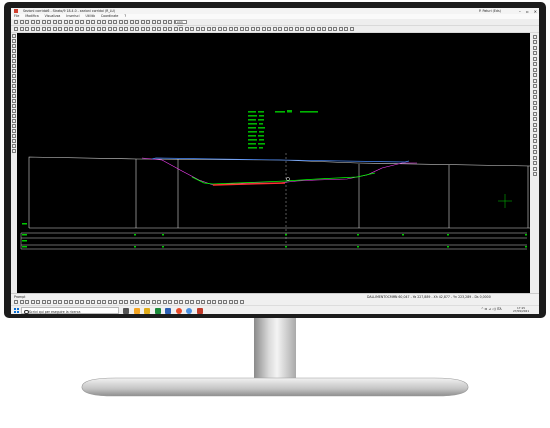 The height and width of the screenshot is (428, 550). What do you see at coordinates (199, 310) in the screenshot?
I see `strato-app-icon` at bounding box center [199, 310].